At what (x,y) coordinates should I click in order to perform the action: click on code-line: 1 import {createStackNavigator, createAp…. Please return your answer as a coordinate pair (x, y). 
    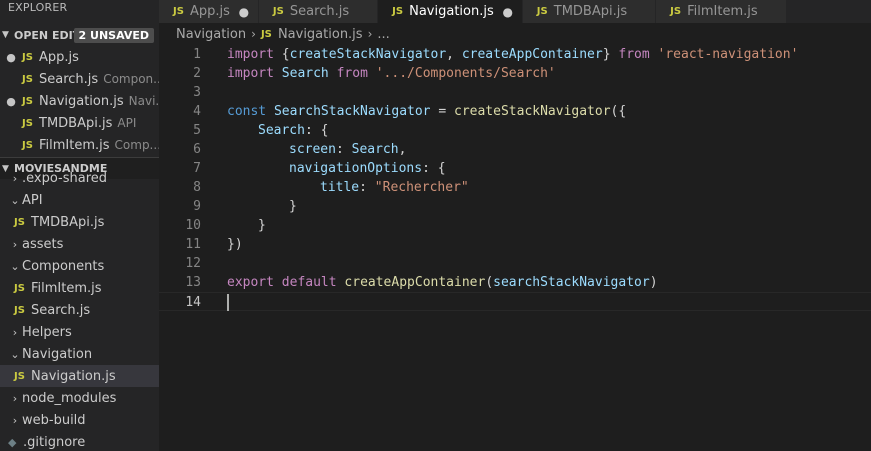
    Looking at the image, I should click on (515, 54).